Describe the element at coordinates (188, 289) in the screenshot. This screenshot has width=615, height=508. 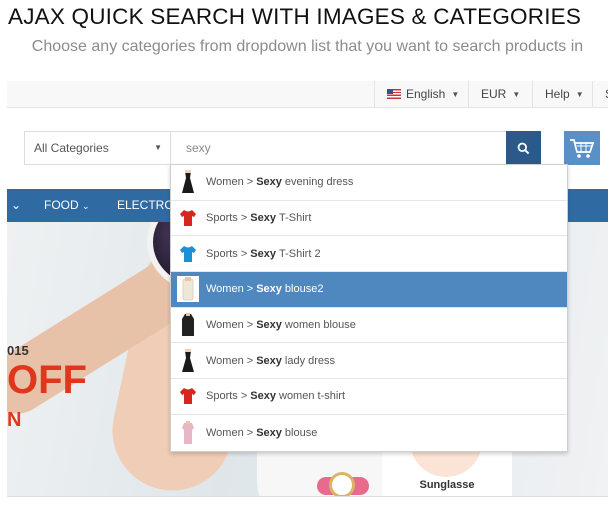
I see `white-blouse-icon` at that location.